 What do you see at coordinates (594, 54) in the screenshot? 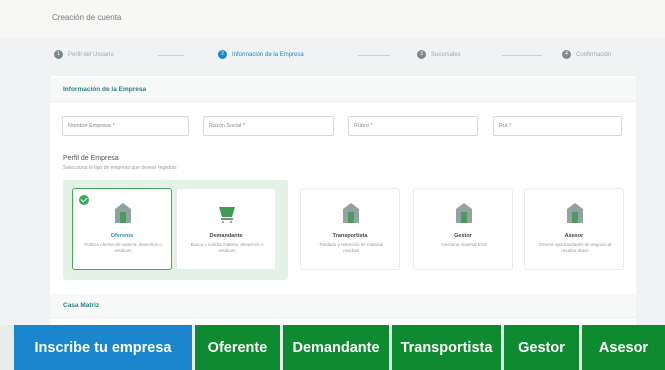
I see `step-label: Confirmación` at bounding box center [594, 54].